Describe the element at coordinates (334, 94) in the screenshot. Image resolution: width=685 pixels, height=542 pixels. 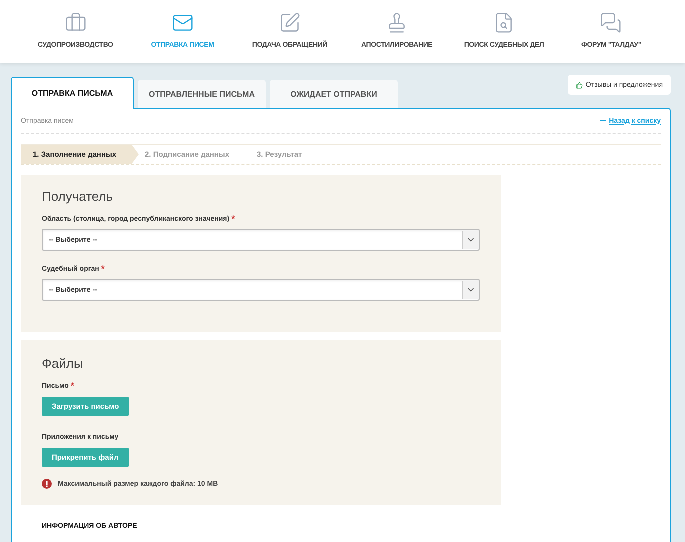
I see `tab: ОЖИДАЕТ ОТПРАВКИ` at that location.